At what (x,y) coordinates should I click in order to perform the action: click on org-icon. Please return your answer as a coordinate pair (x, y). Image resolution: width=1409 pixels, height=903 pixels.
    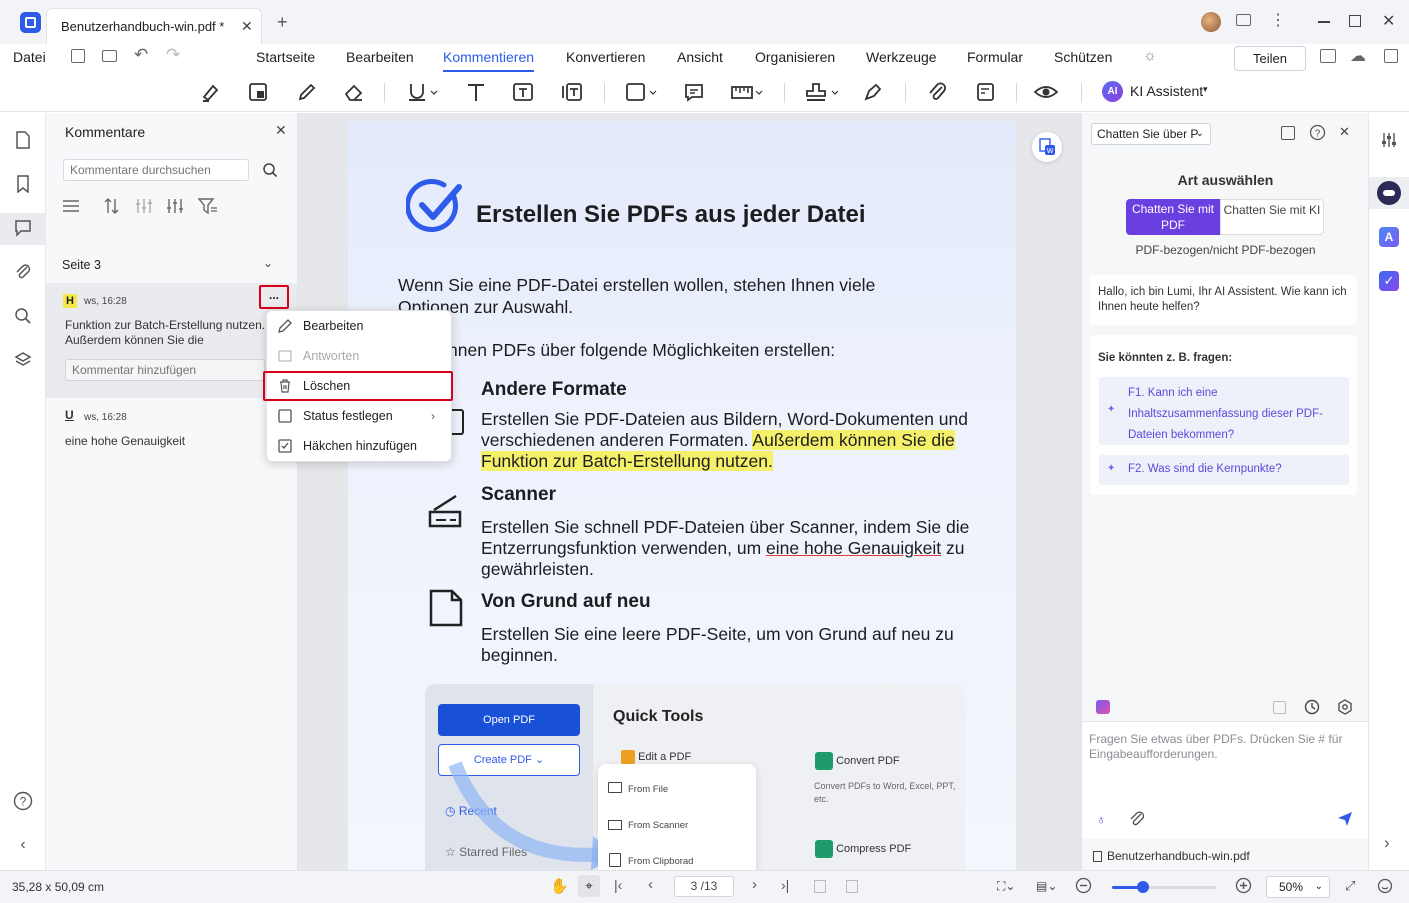
    Looking at the image, I should click on (1328, 56).